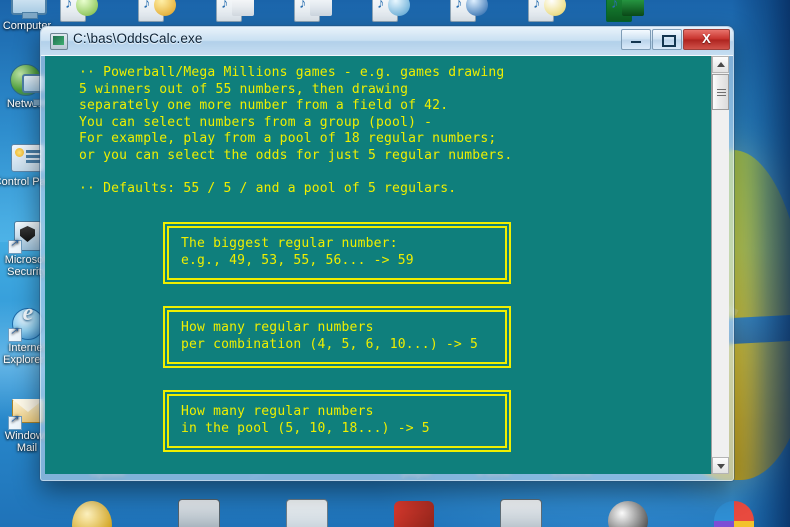 This screenshot has width=790, height=527. I want to click on prompt-line-2: in the pool (5, 10, 18...) -> 5, so click(305, 428).